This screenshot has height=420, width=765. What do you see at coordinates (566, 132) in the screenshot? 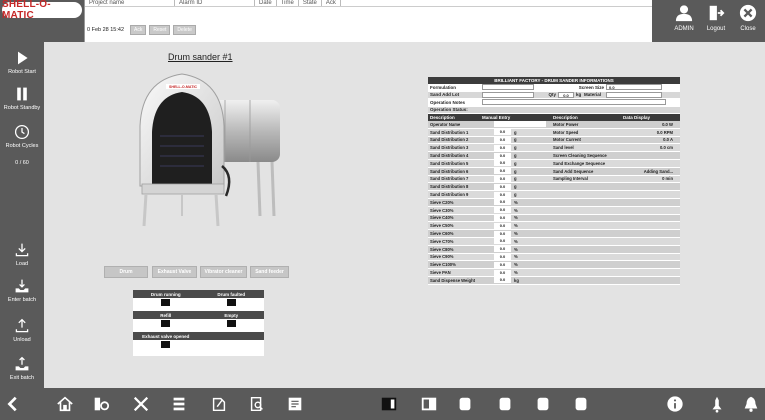
I see `row-data-description: Motor Speed` at bounding box center [566, 132].